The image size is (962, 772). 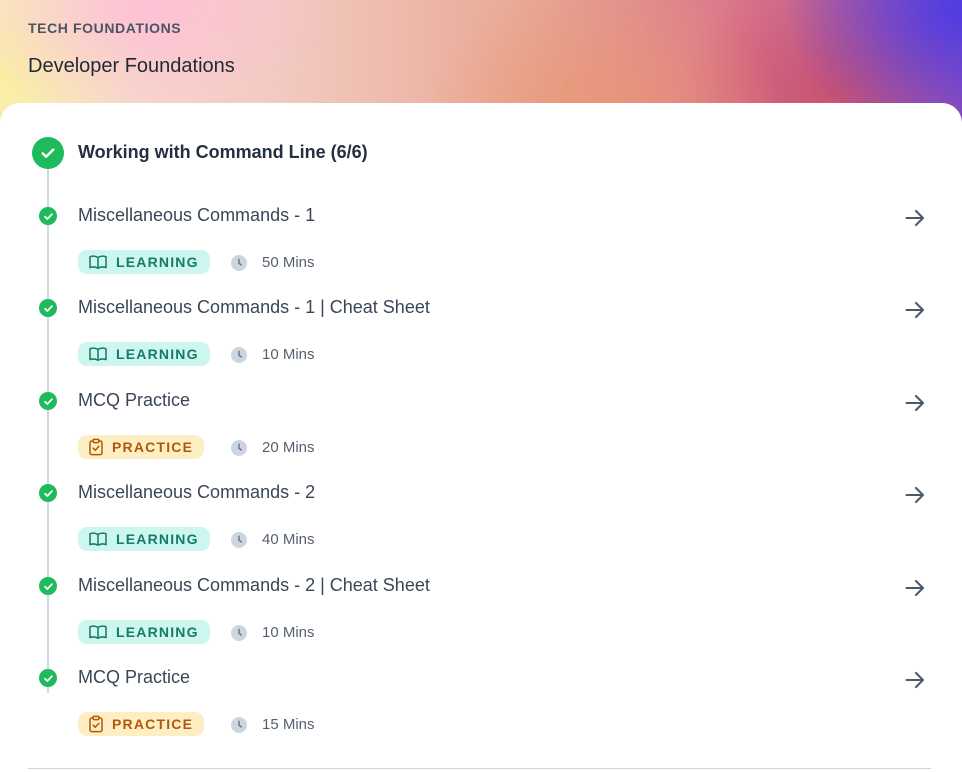 What do you see at coordinates (48, 153) in the screenshot?
I see `module-complete-check-icon` at bounding box center [48, 153].